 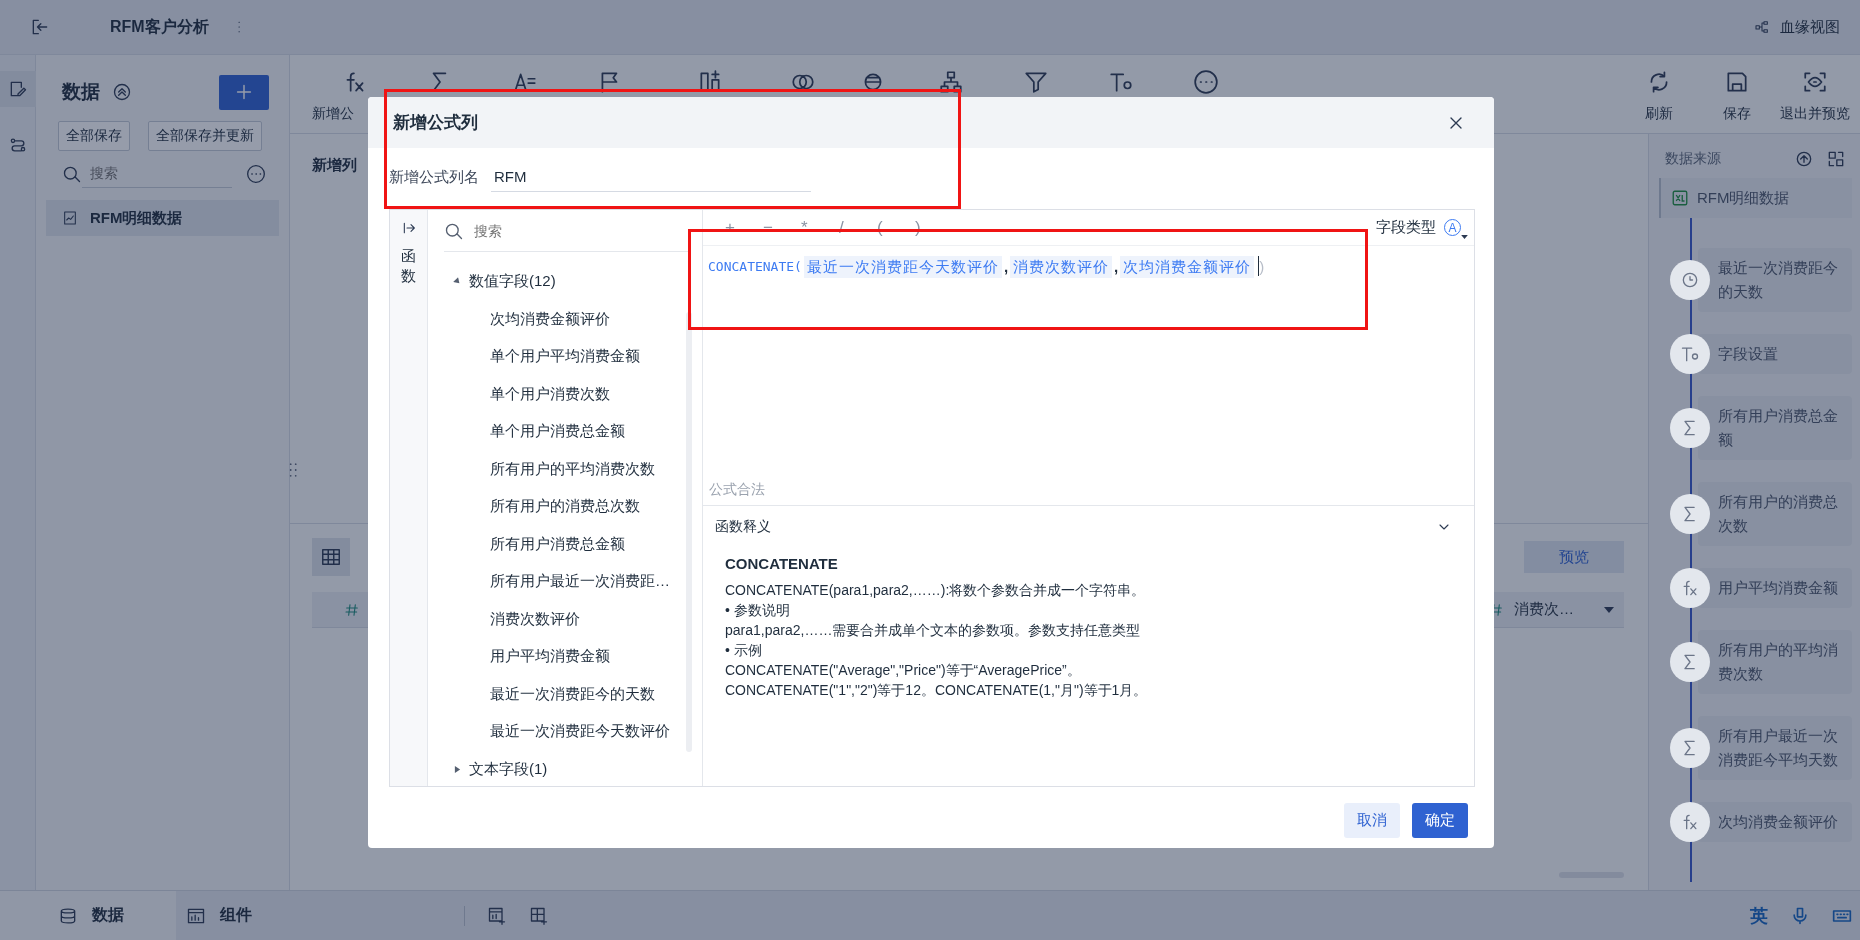 What do you see at coordinates (1574, 557) in the screenshot?
I see `preview-button: 预览` at bounding box center [1574, 557].